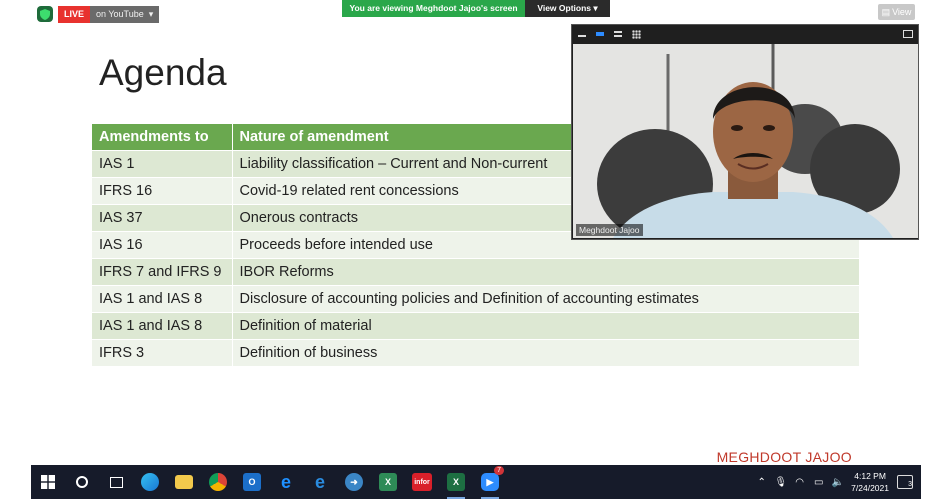 Image resolution: width=950 pixels, height=499 pixels. What do you see at coordinates (870, 482) in the screenshot?
I see `taskbar-clock: 4:12 PM 7/24/2021` at bounding box center [870, 482].